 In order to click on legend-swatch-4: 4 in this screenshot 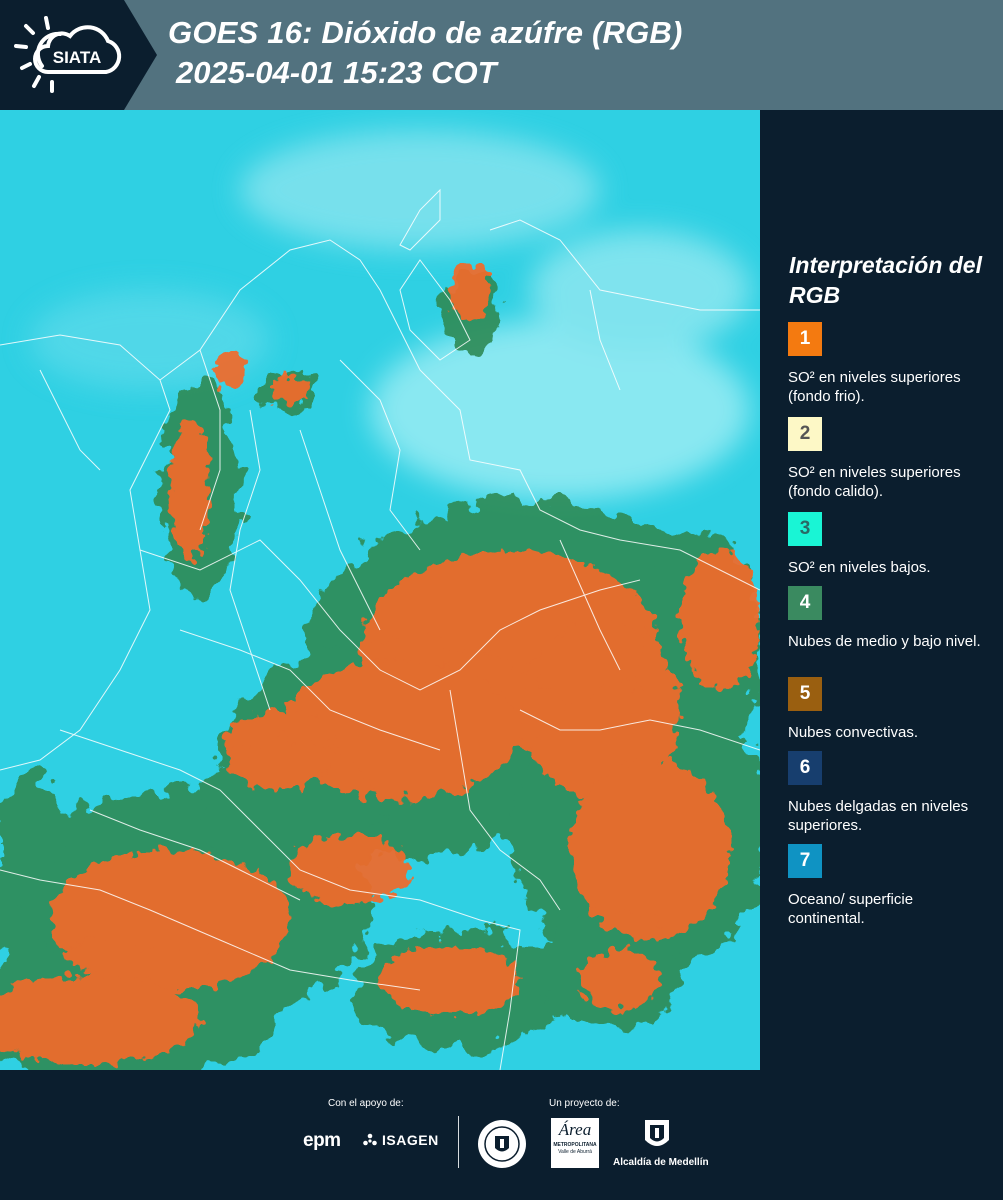, I will do `click(805, 603)`.